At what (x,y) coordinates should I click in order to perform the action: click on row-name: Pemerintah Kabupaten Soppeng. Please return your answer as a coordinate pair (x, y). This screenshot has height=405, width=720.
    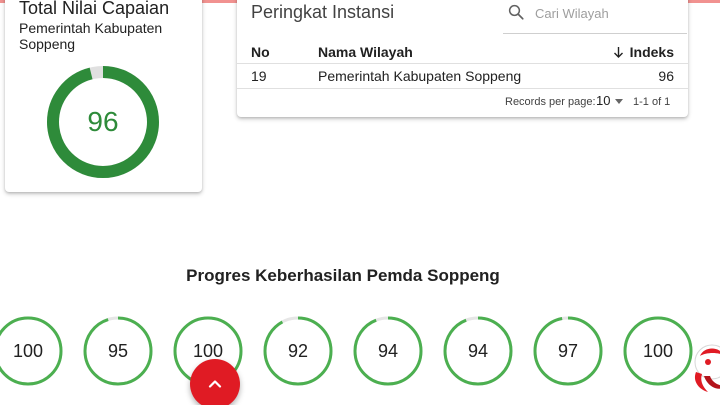
    Looking at the image, I should click on (420, 76).